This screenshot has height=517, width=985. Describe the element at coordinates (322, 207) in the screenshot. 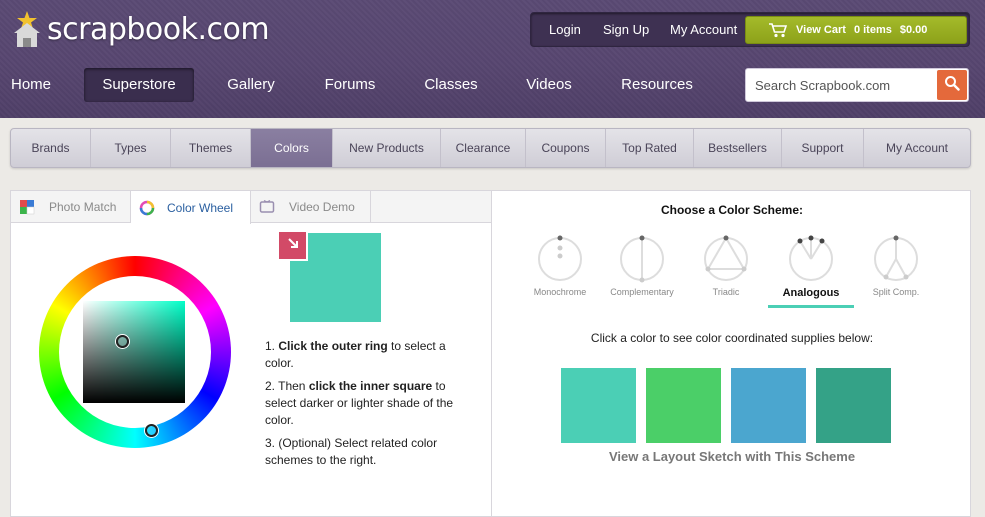

I see `tab-video-demo-label: Video Demo` at that location.